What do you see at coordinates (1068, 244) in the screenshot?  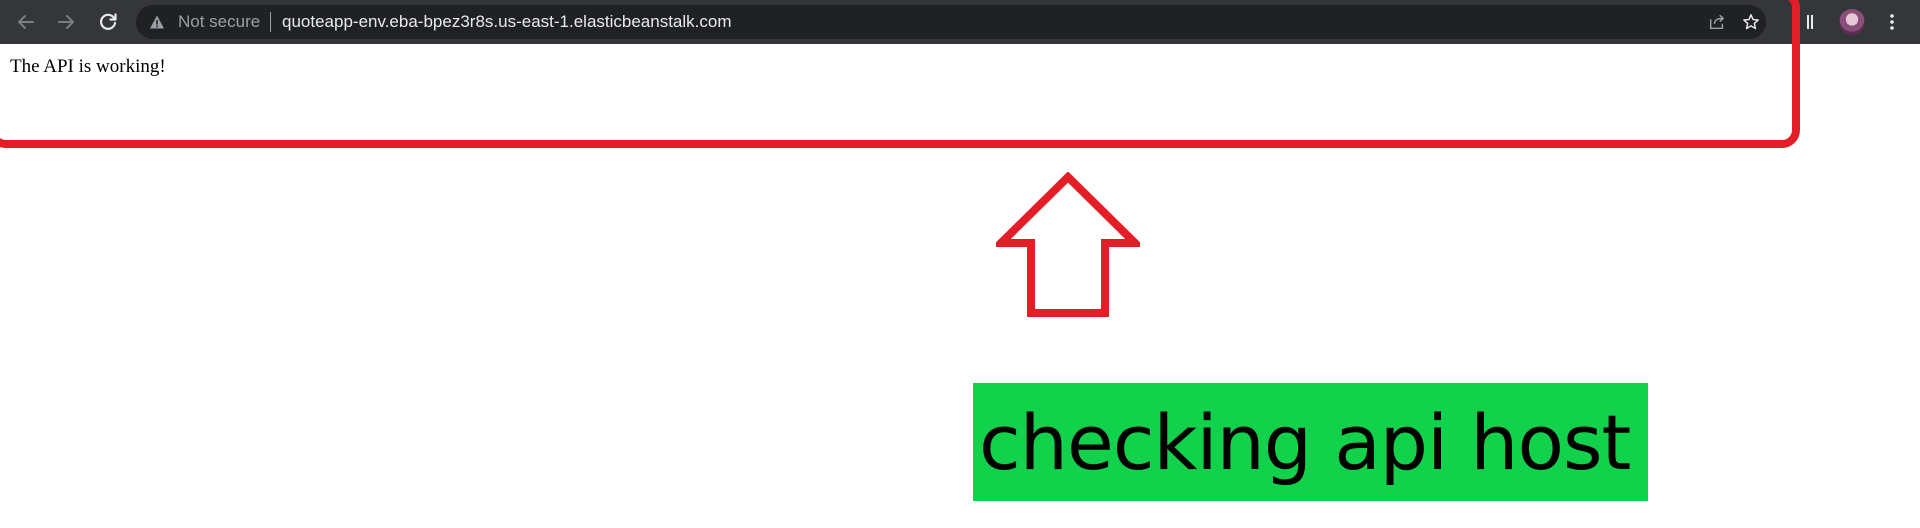 I see `up-arrow-annotation` at bounding box center [1068, 244].